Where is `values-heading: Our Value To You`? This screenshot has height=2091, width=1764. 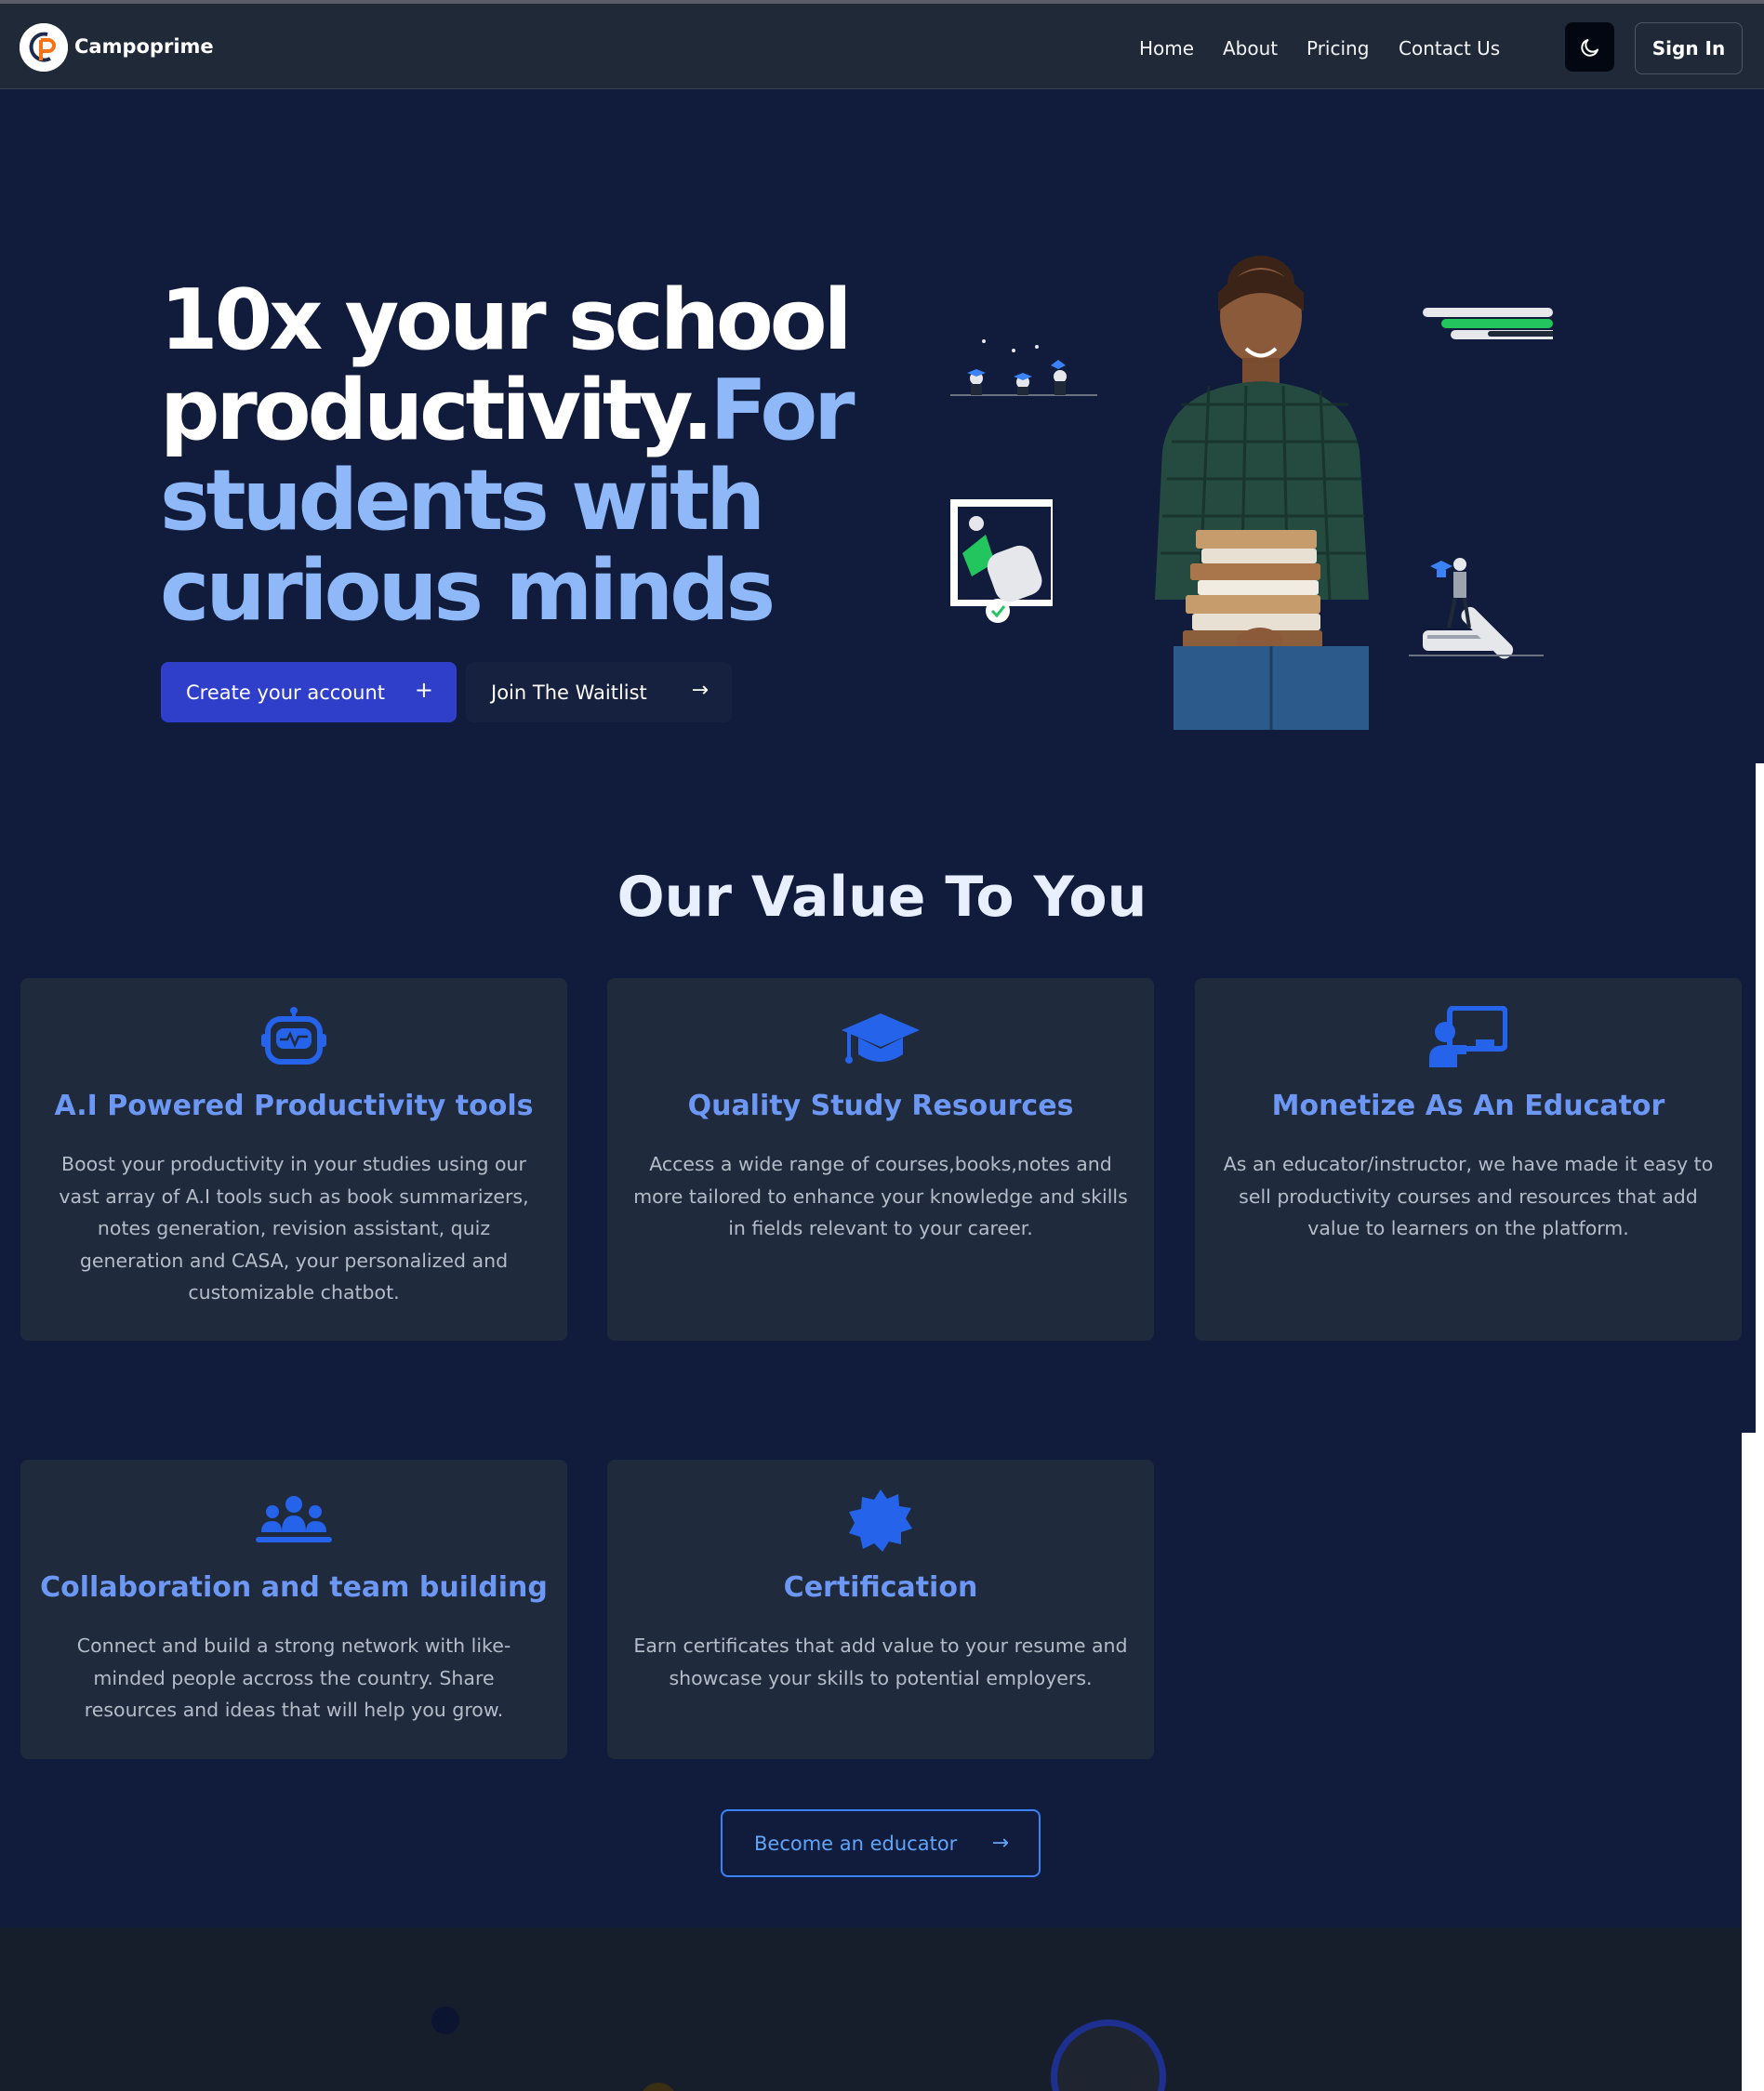 values-heading: Our Value To You is located at coordinates (882, 897).